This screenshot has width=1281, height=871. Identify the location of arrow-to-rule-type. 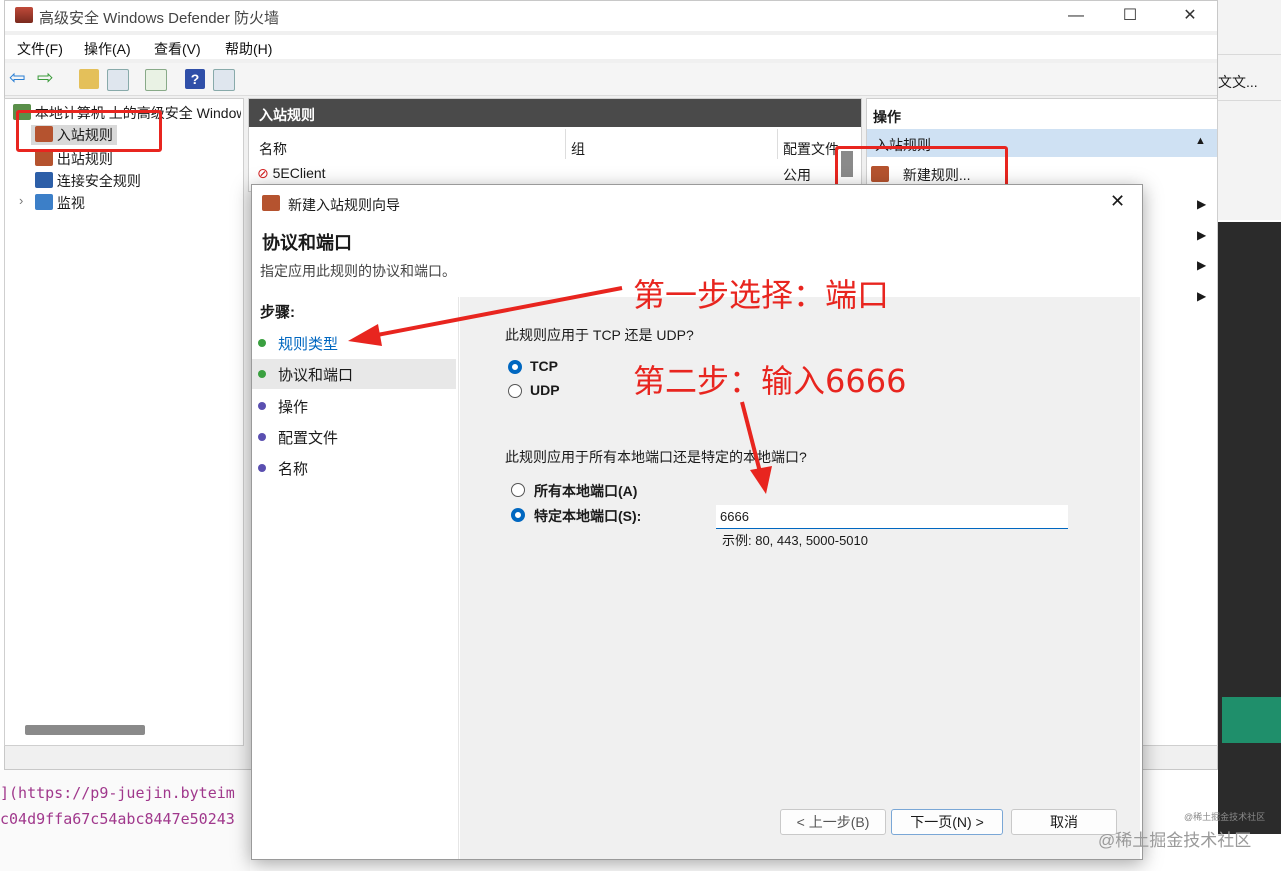
(485, 316).